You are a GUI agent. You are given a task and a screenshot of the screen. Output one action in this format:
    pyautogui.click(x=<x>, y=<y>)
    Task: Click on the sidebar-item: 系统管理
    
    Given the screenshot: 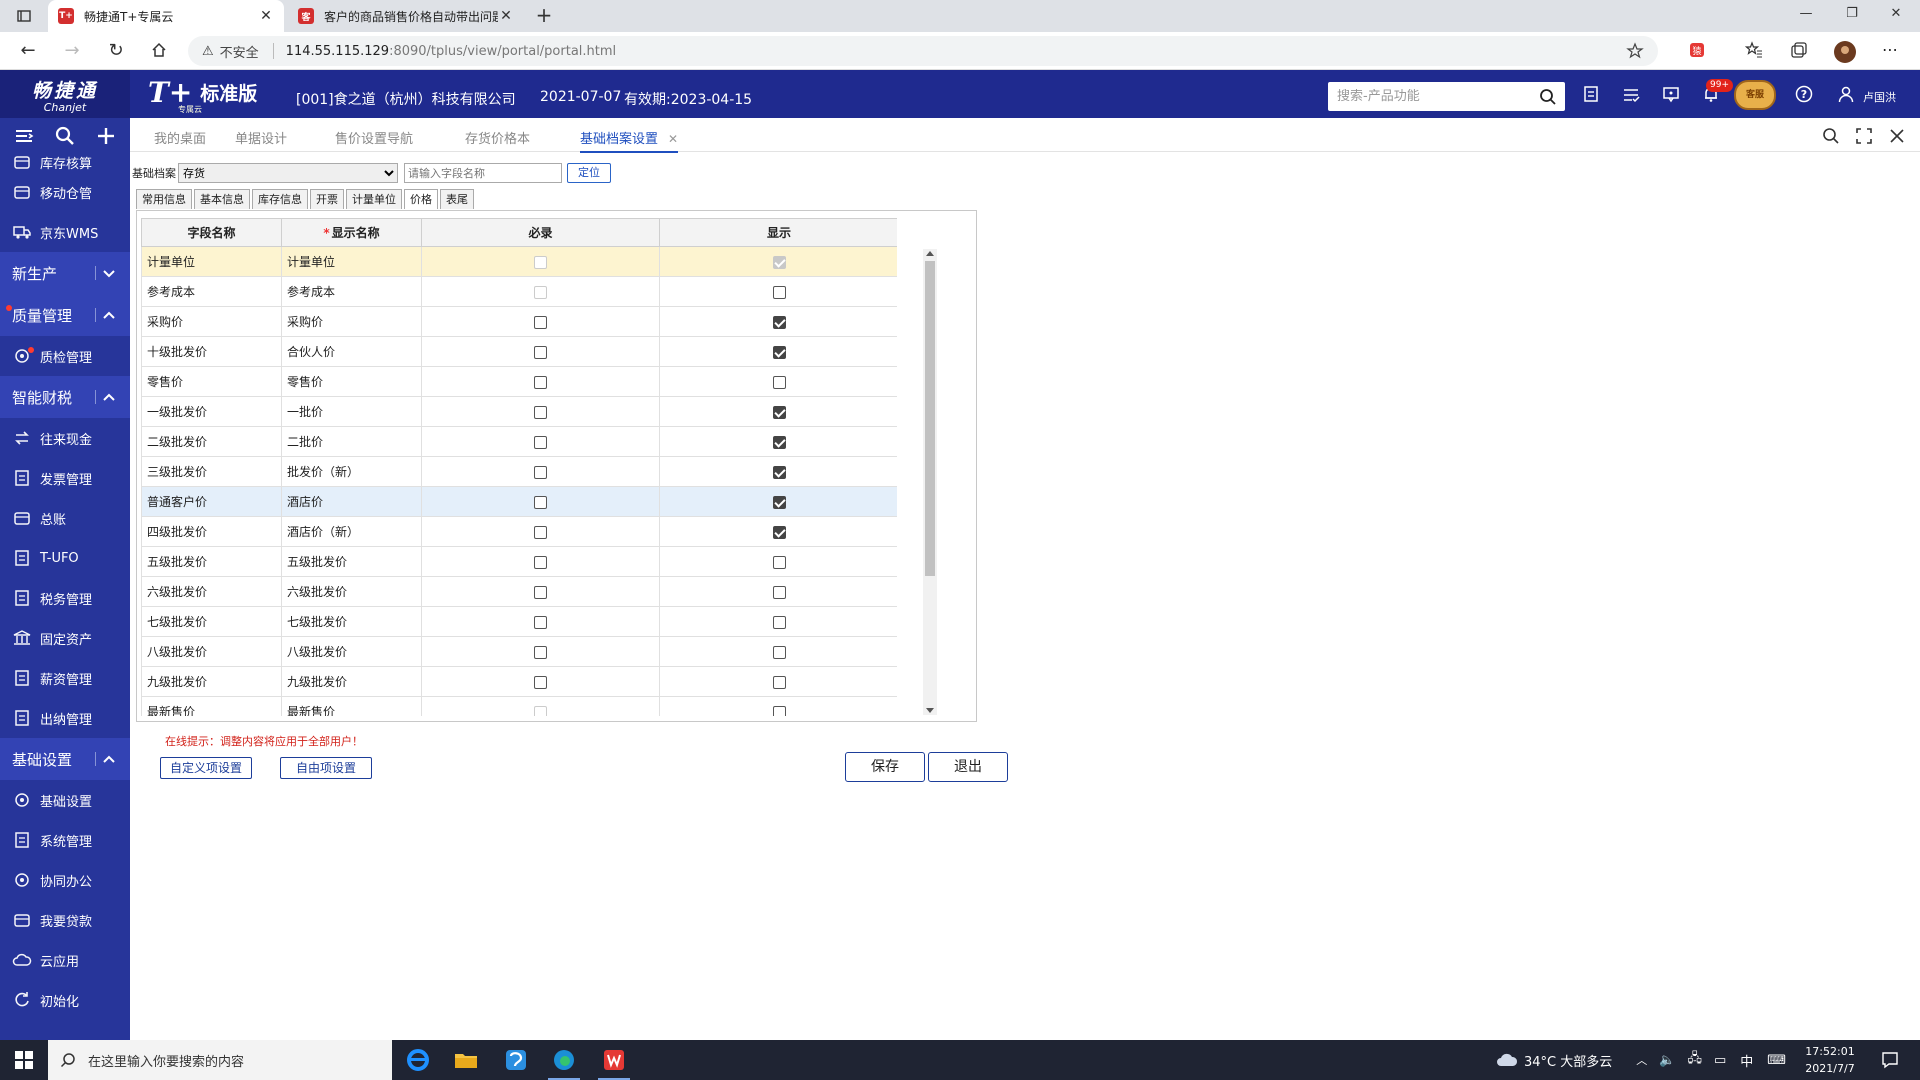 What is the action you would take?
    pyautogui.click(x=65, y=840)
    